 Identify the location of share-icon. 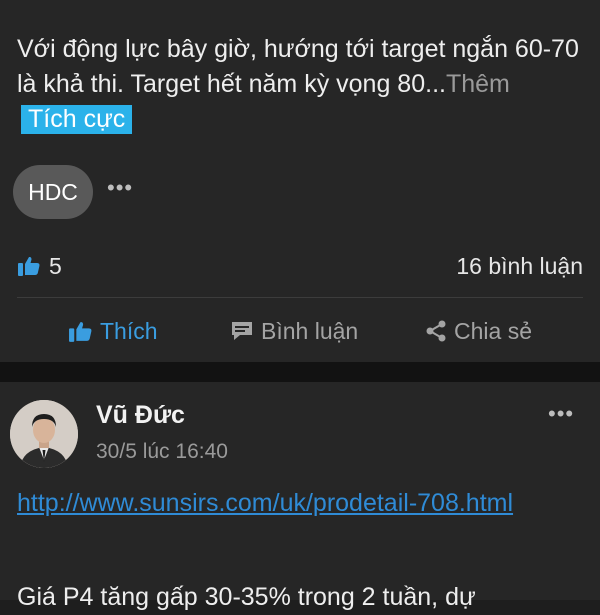
(436, 331).